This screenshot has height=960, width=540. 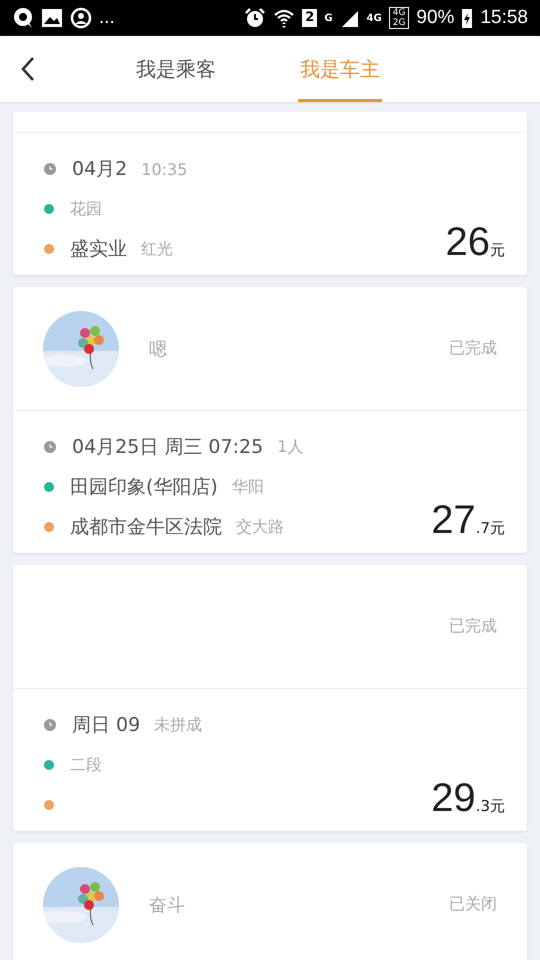 I want to click on network-type: 4G, so click(x=374, y=18).